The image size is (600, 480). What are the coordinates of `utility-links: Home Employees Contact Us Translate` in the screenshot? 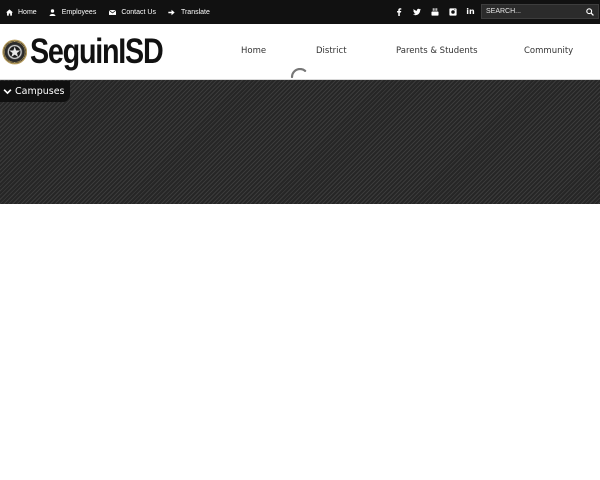 It's located at (113, 12).